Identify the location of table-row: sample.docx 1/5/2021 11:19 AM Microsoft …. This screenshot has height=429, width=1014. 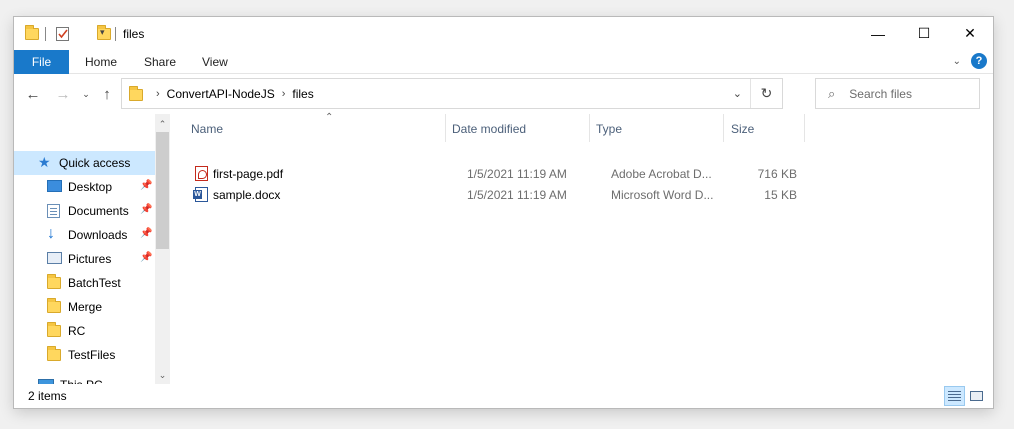
(581, 195).